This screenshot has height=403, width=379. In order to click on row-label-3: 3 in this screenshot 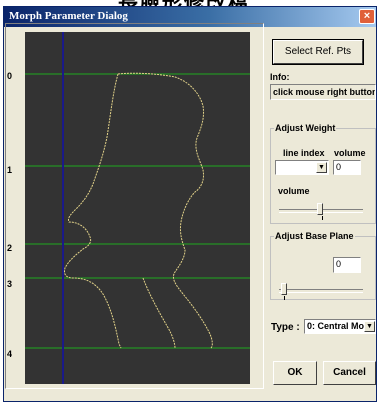, I will do `click(10, 284)`.